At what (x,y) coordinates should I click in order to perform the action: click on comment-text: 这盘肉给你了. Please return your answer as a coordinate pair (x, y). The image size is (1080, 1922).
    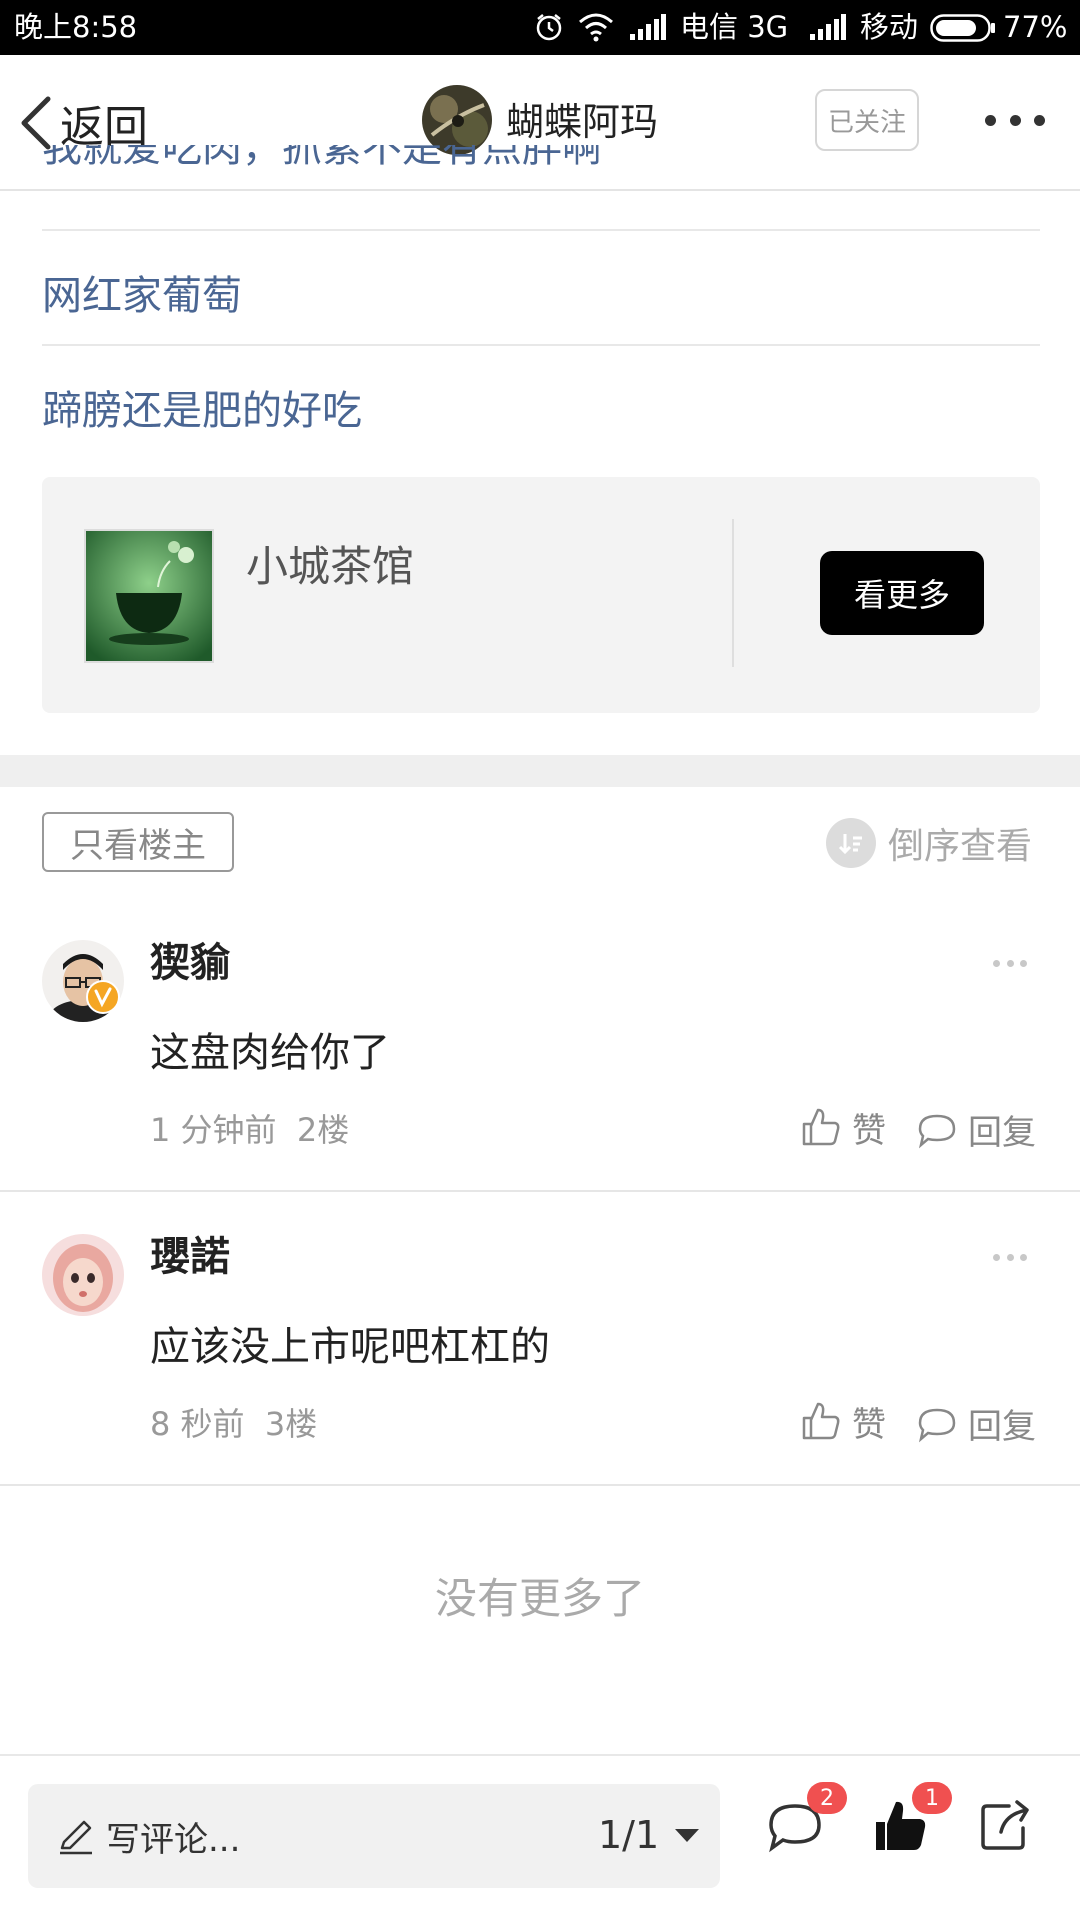
    Looking at the image, I should click on (270, 1053).